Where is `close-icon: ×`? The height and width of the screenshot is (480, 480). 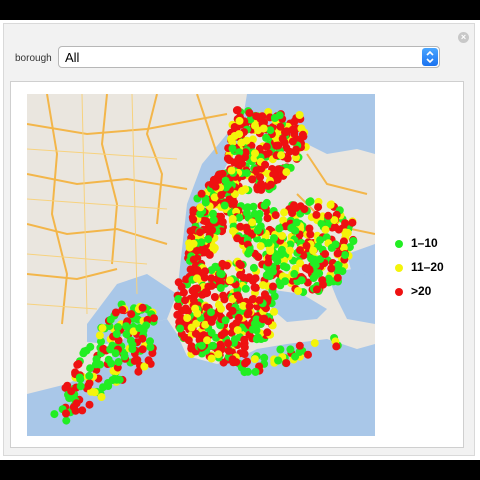 close-icon: × is located at coordinates (463, 37).